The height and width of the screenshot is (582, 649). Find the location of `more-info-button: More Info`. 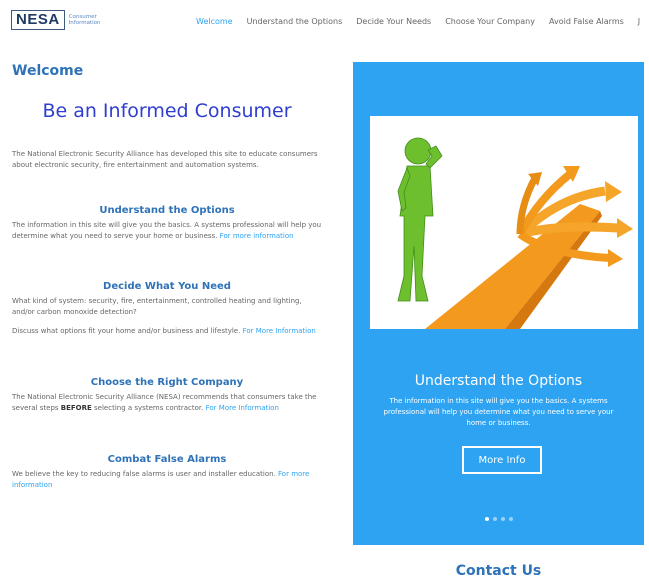

more-info-button: More Info is located at coordinates (502, 460).